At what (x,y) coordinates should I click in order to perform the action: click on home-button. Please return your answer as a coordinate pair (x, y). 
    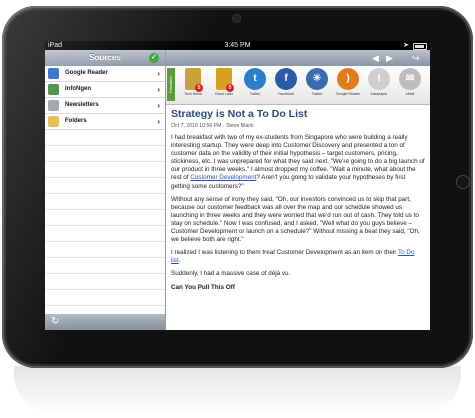
    Looking at the image, I should click on (463, 182).